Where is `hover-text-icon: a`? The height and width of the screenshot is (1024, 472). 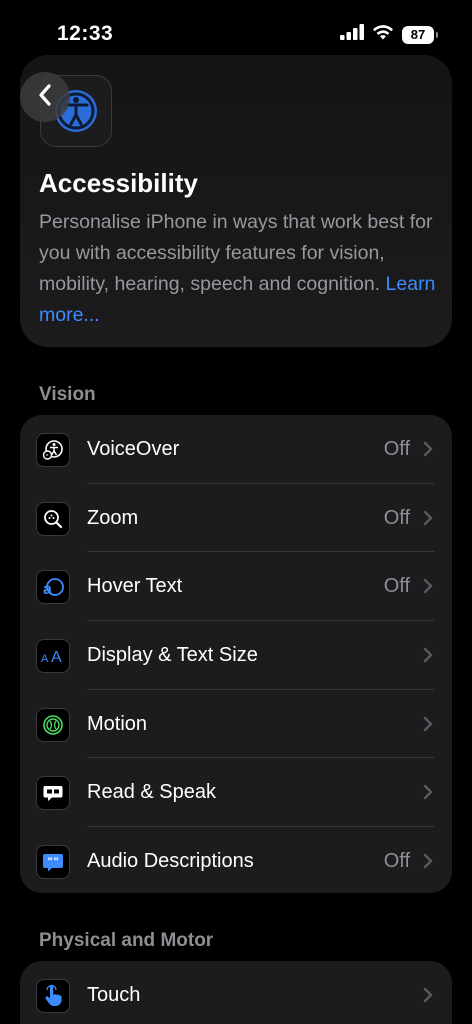 hover-text-icon: a is located at coordinates (53, 587).